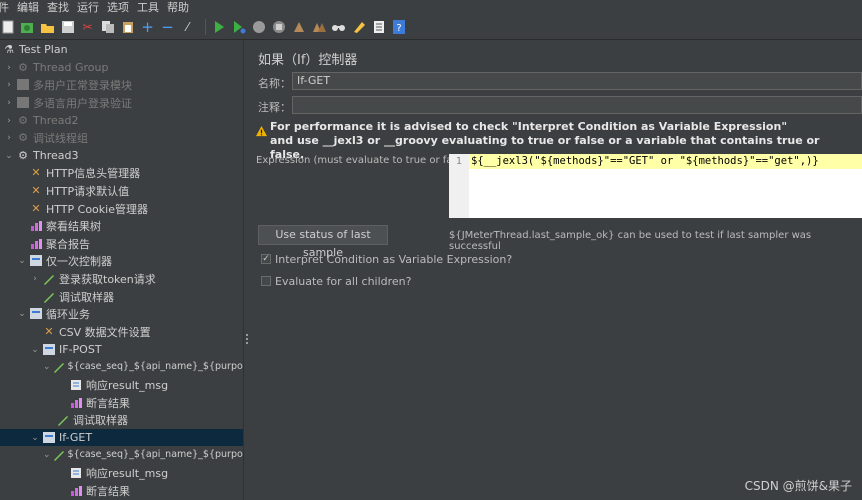 Image resolution: width=862 pixels, height=500 pixels. I want to click on interpret-condition-checkbox: ✓, so click(266, 259).